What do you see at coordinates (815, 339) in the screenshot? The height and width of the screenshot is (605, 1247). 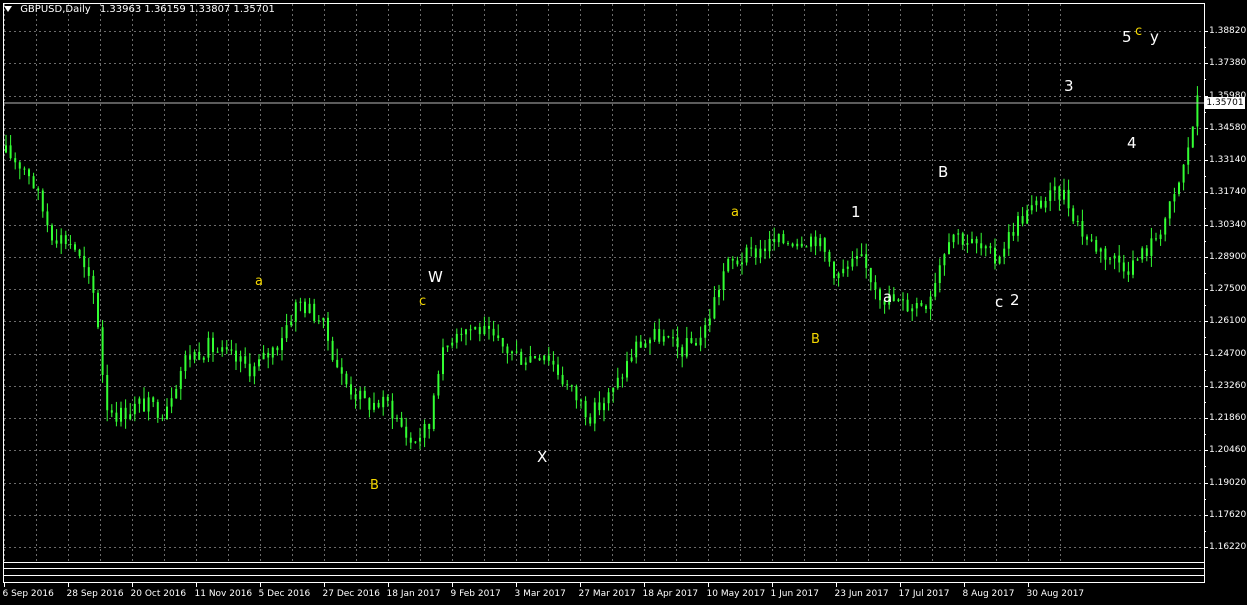 I see `wave-label-b-2: B` at bounding box center [815, 339].